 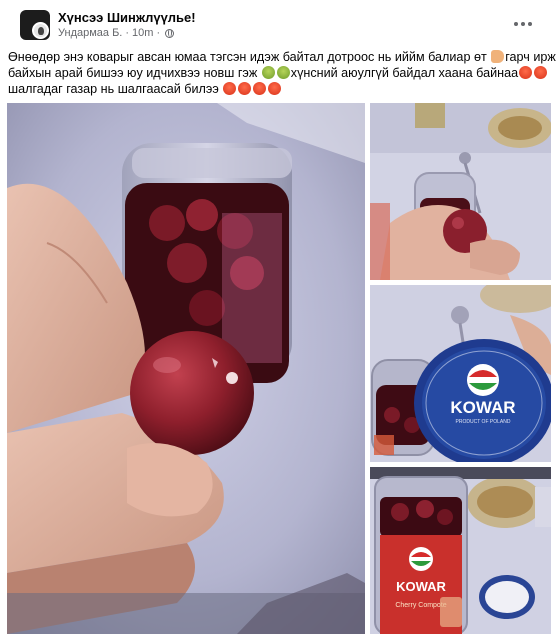 What do you see at coordinates (482, 407) in the screenshot?
I see `lid-brand-text: KOWAR` at bounding box center [482, 407].